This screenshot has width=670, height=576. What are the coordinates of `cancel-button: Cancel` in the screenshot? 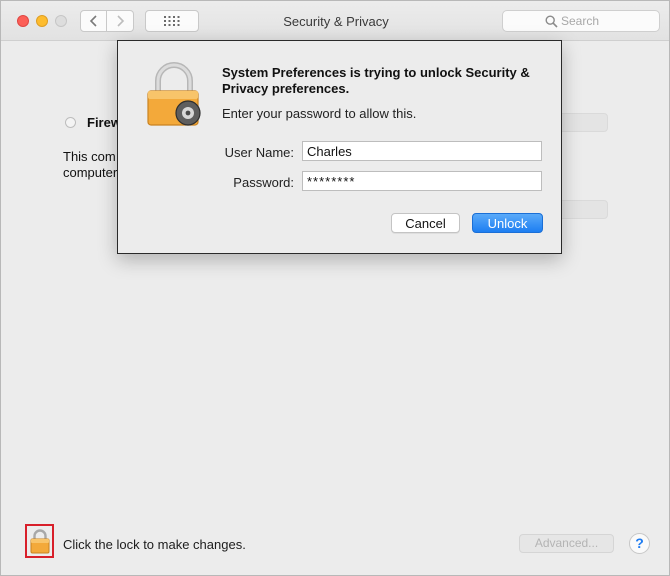 It's located at (425, 223).